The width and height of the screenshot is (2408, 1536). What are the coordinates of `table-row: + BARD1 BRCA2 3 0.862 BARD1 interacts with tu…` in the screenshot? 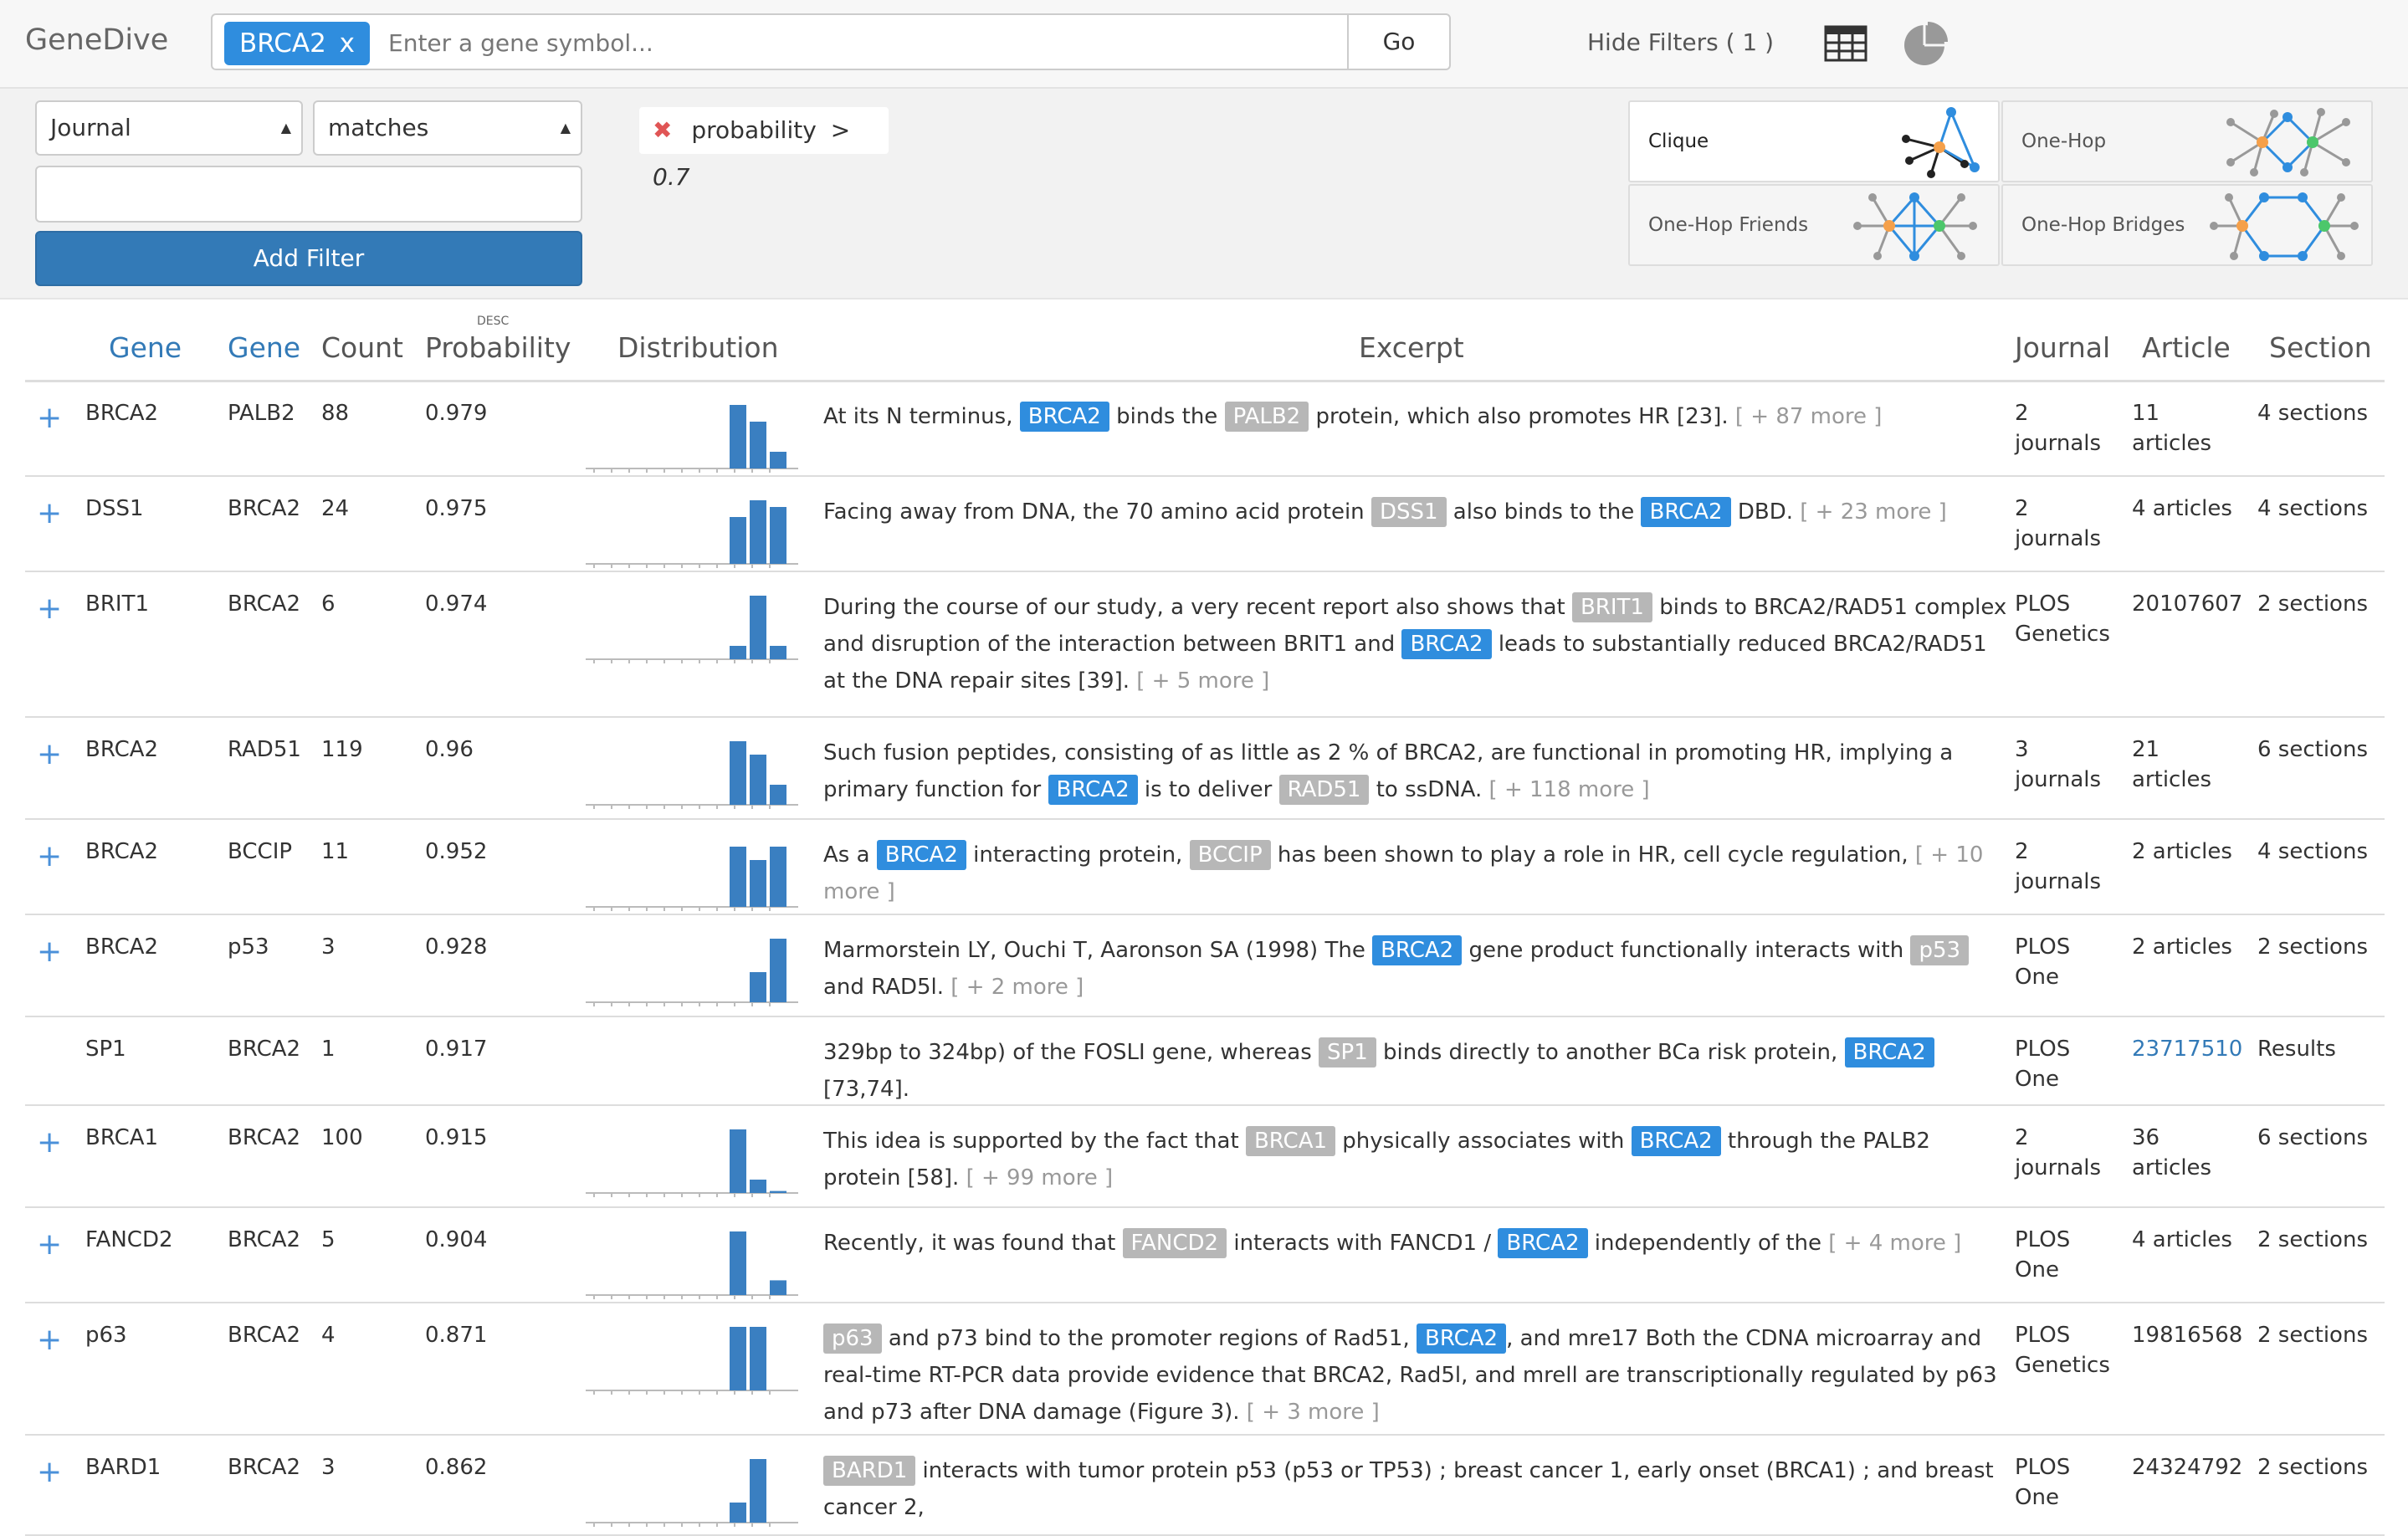 It's located at (1205, 1485).